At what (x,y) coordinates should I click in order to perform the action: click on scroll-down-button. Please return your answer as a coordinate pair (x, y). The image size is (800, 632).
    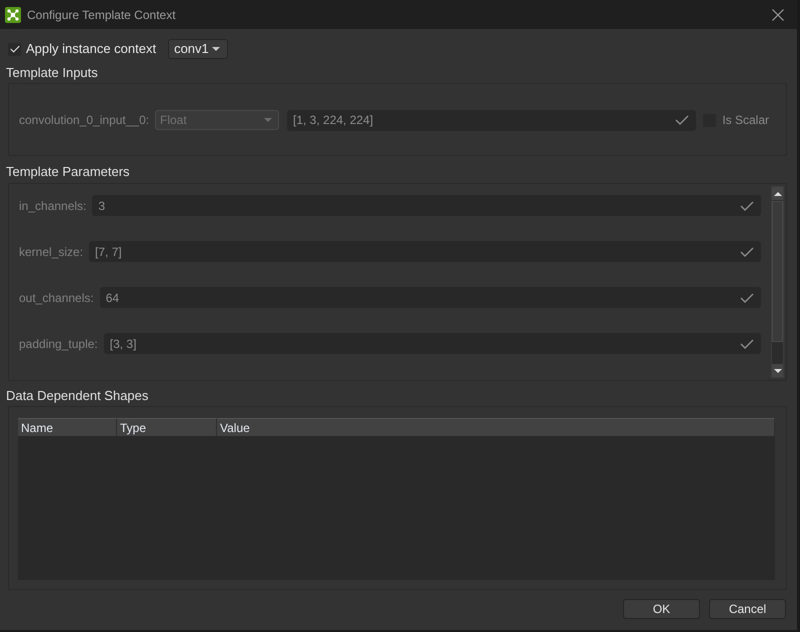
    Looking at the image, I should click on (777, 370).